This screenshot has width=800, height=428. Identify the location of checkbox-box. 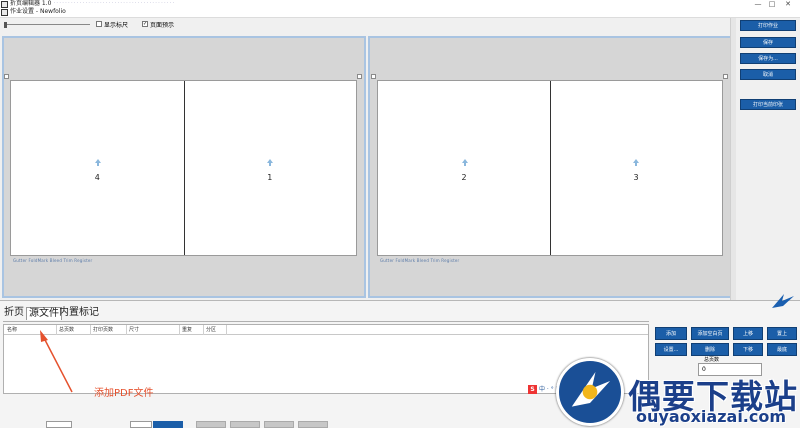
(99, 24).